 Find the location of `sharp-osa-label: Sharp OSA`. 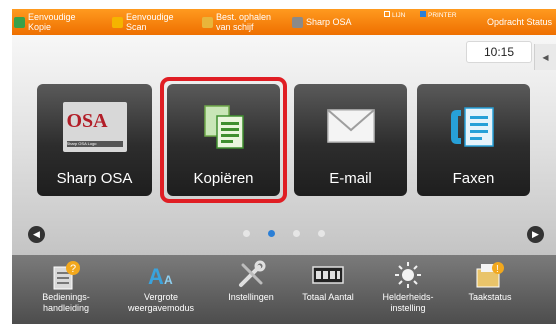

sharp-osa-label: Sharp OSA is located at coordinates (329, 22).